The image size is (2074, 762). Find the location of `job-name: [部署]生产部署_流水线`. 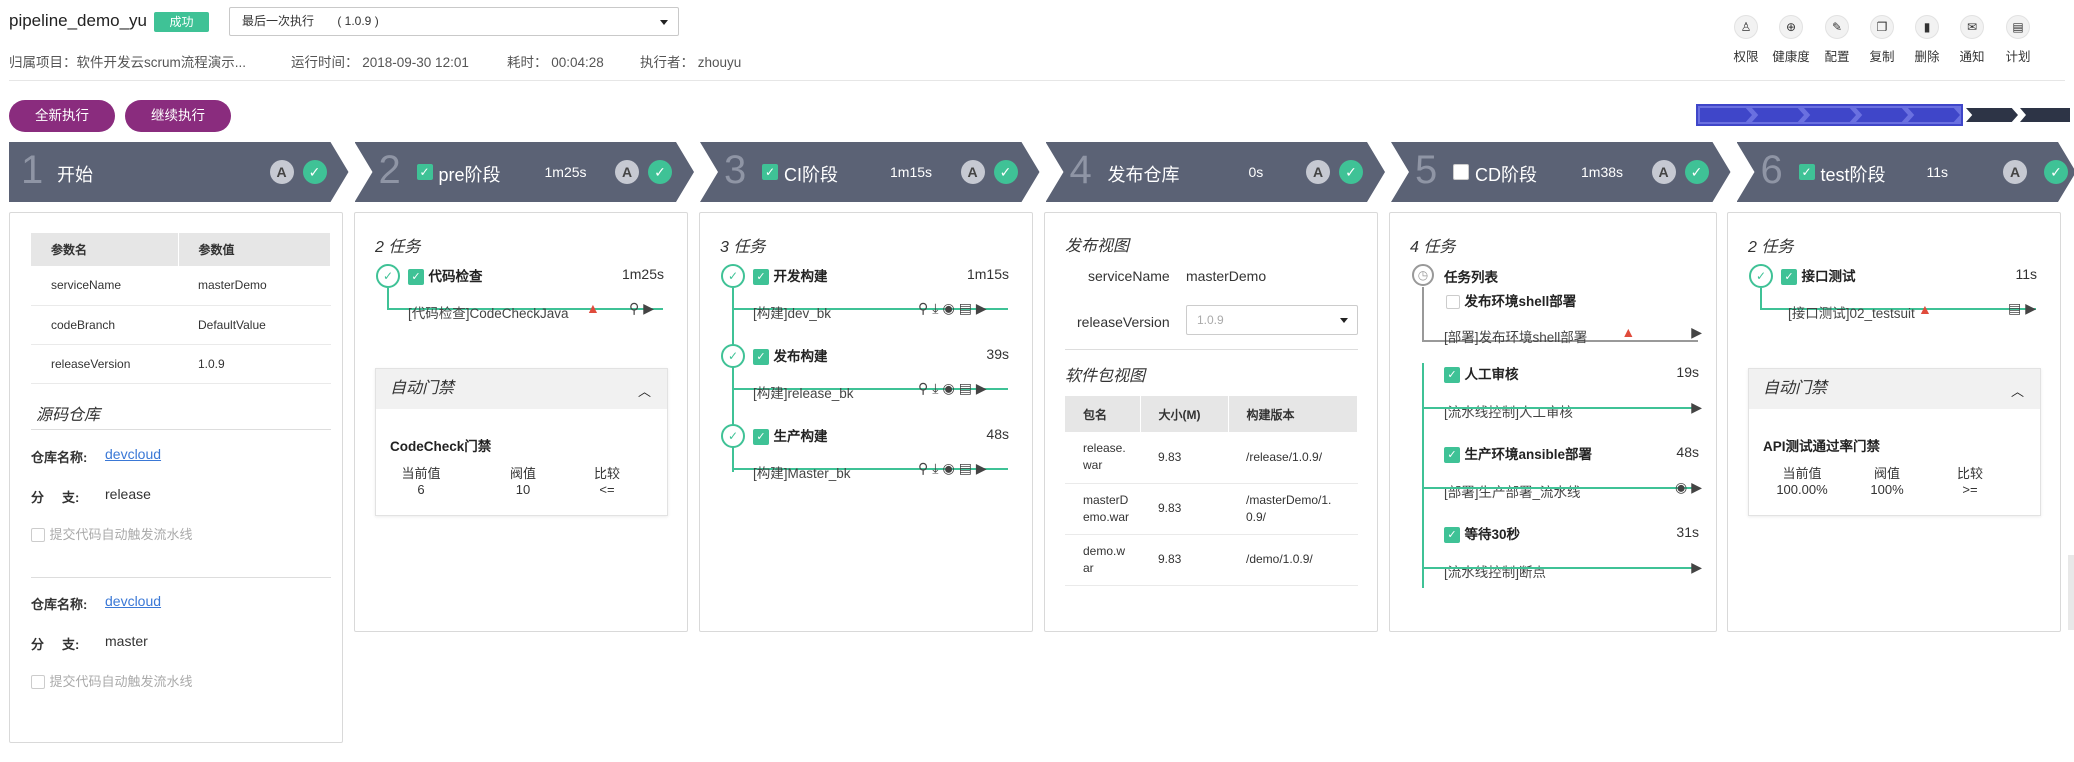

job-name: [部署]生产部署_流水线 is located at coordinates (1512, 491).